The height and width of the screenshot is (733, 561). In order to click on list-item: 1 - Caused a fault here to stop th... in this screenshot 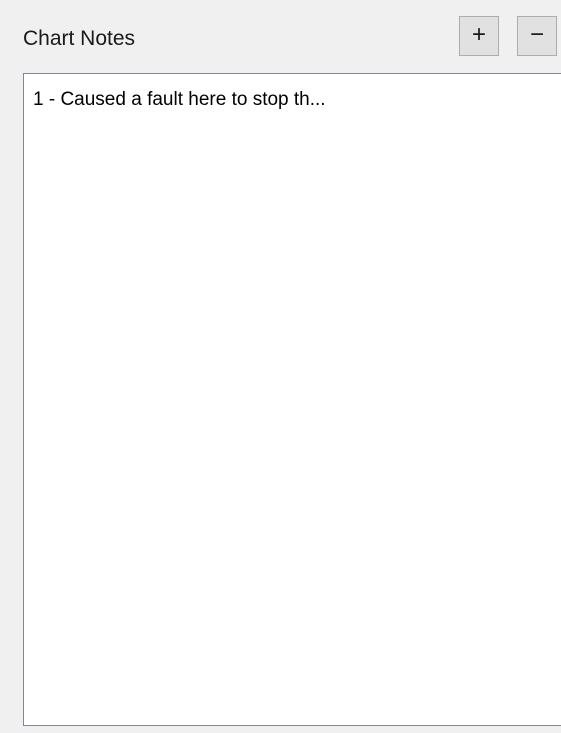, I will do `click(292, 93)`.